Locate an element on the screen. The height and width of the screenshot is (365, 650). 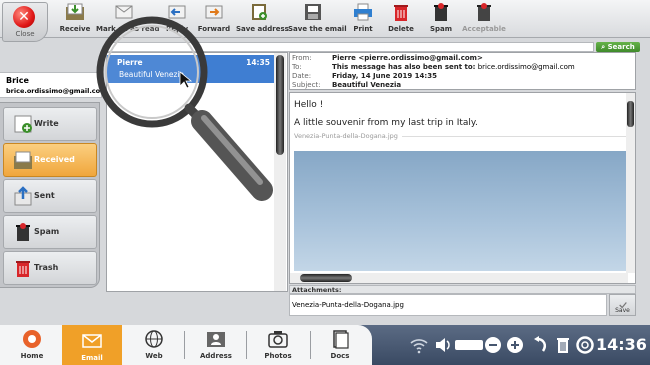
email-icon is located at coordinates (92, 341).